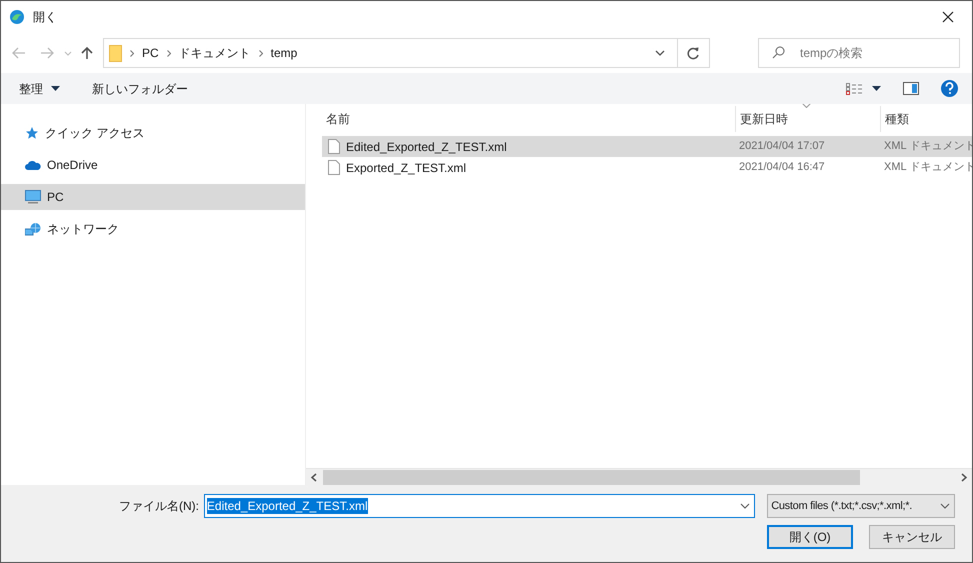 The width and height of the screenshot is (973, 563). Describe the element at coordinates (948, 17) in the screenshot. I see `close-icon` at that location.